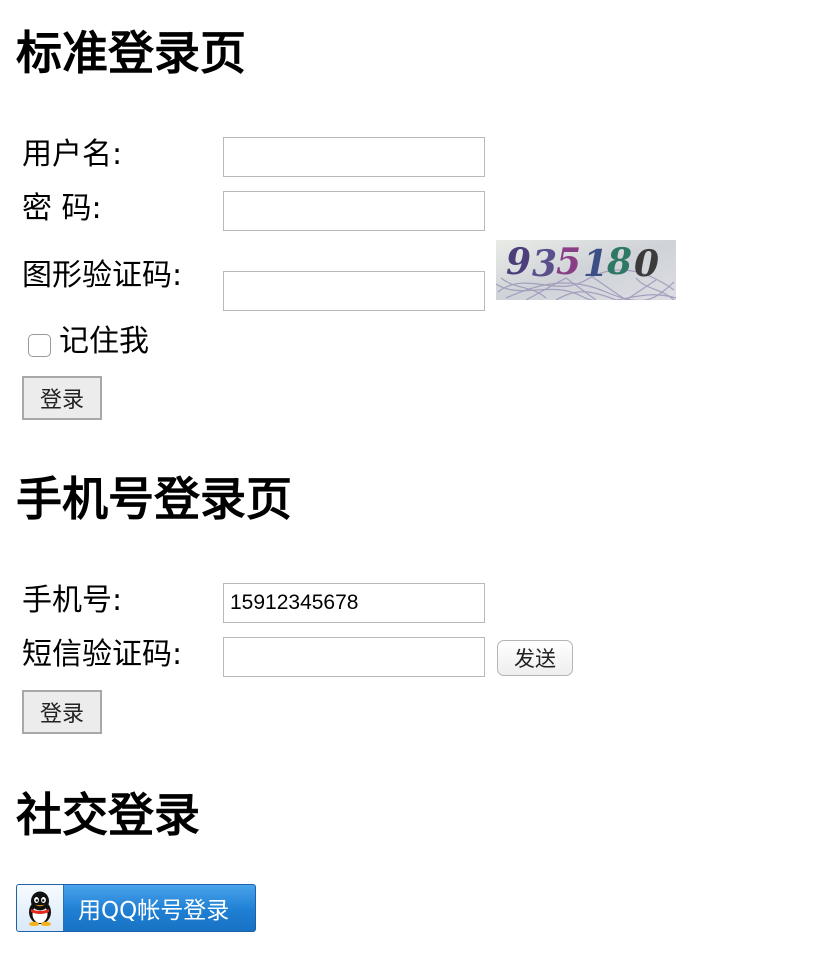 The height and width of the screenshot is (968, 816). Describe the element at coordinates (39, 345) in the screenshot. I see `remember-me-checkbox` at that location.